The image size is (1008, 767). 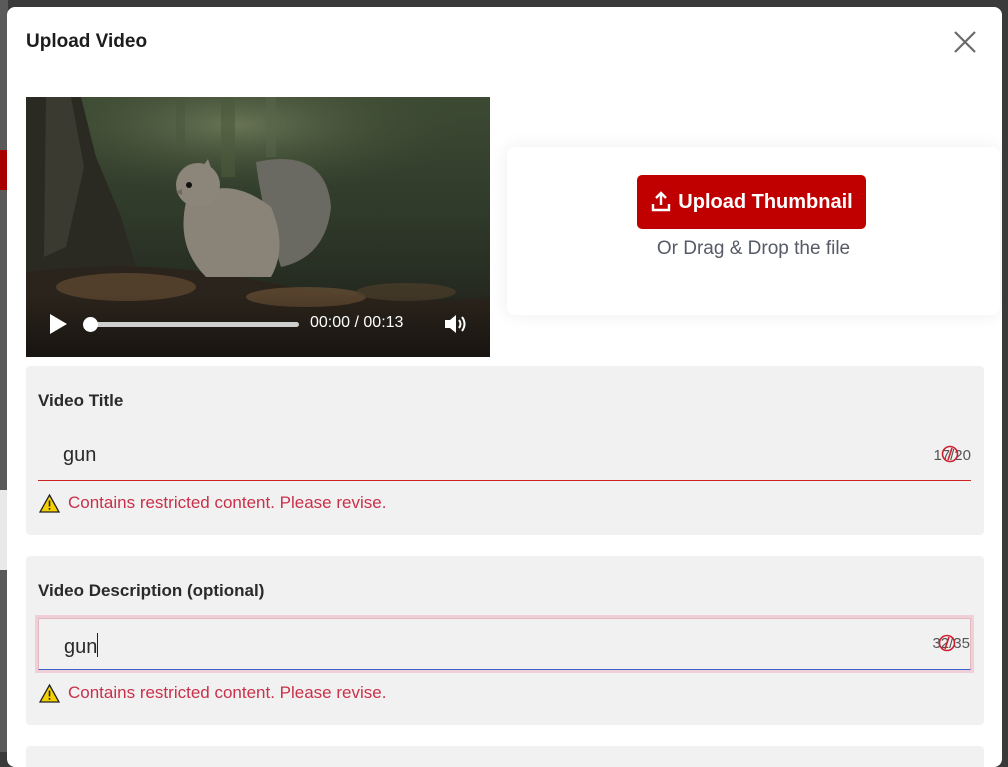 What do you see at coordinates (753, 231) in the screenshot?
I see `thumbnail-dropzone: Upload Thumbnail Or Drag & Drop the file` at bounding box center [753, 231].